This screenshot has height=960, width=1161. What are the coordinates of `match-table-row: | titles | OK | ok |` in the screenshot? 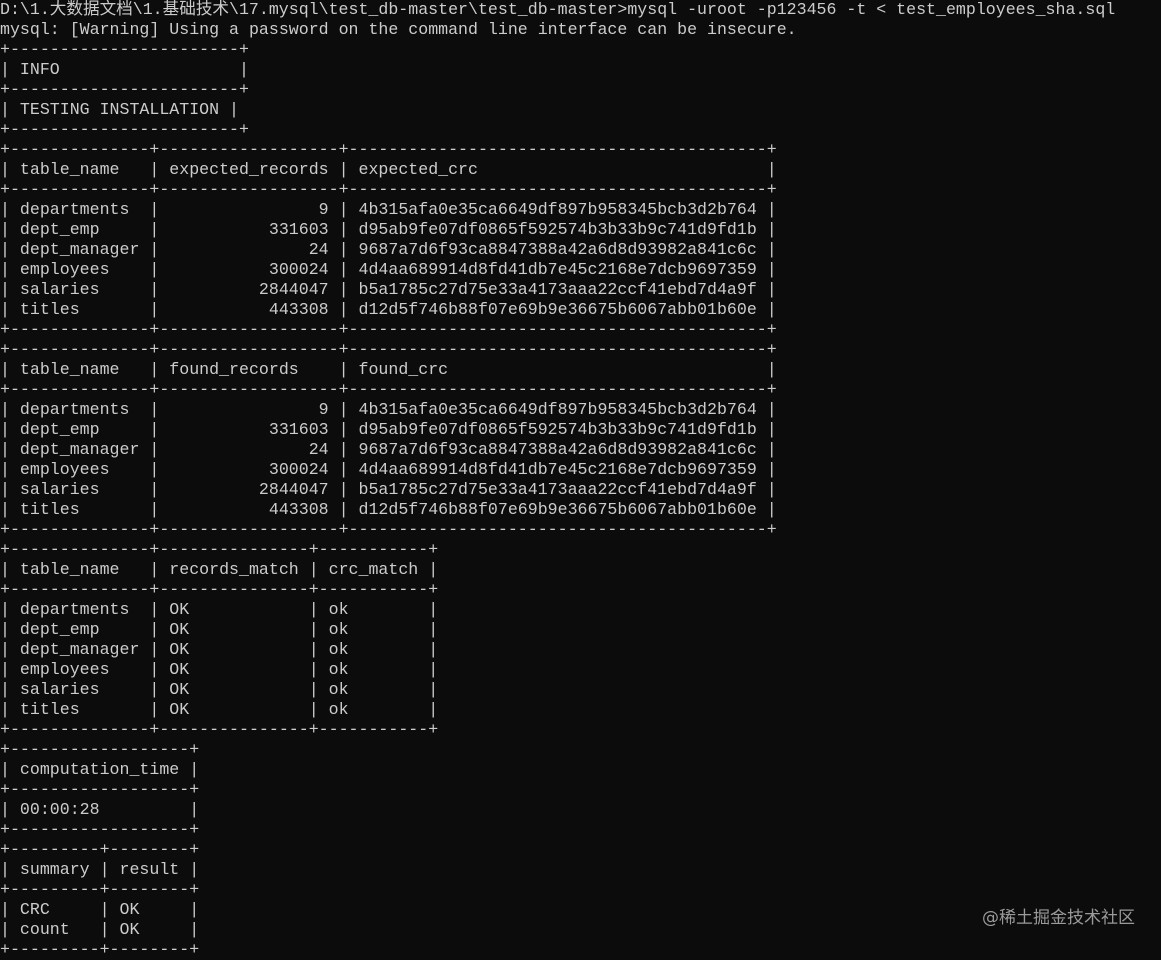 It's located at (219, 709).